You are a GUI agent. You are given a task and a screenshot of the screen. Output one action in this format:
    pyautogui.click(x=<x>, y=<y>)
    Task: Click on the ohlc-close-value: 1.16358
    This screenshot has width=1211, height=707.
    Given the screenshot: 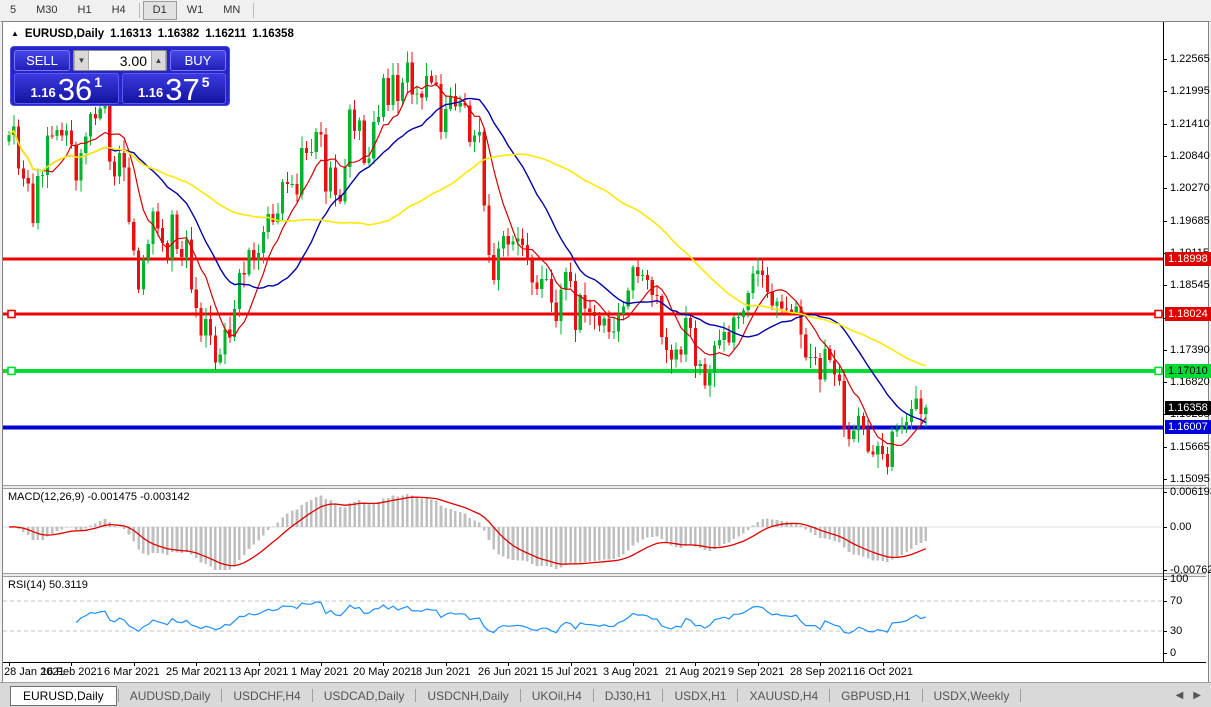 What is the action you would take?
    pyautogui.click(x=273, y=34)
    